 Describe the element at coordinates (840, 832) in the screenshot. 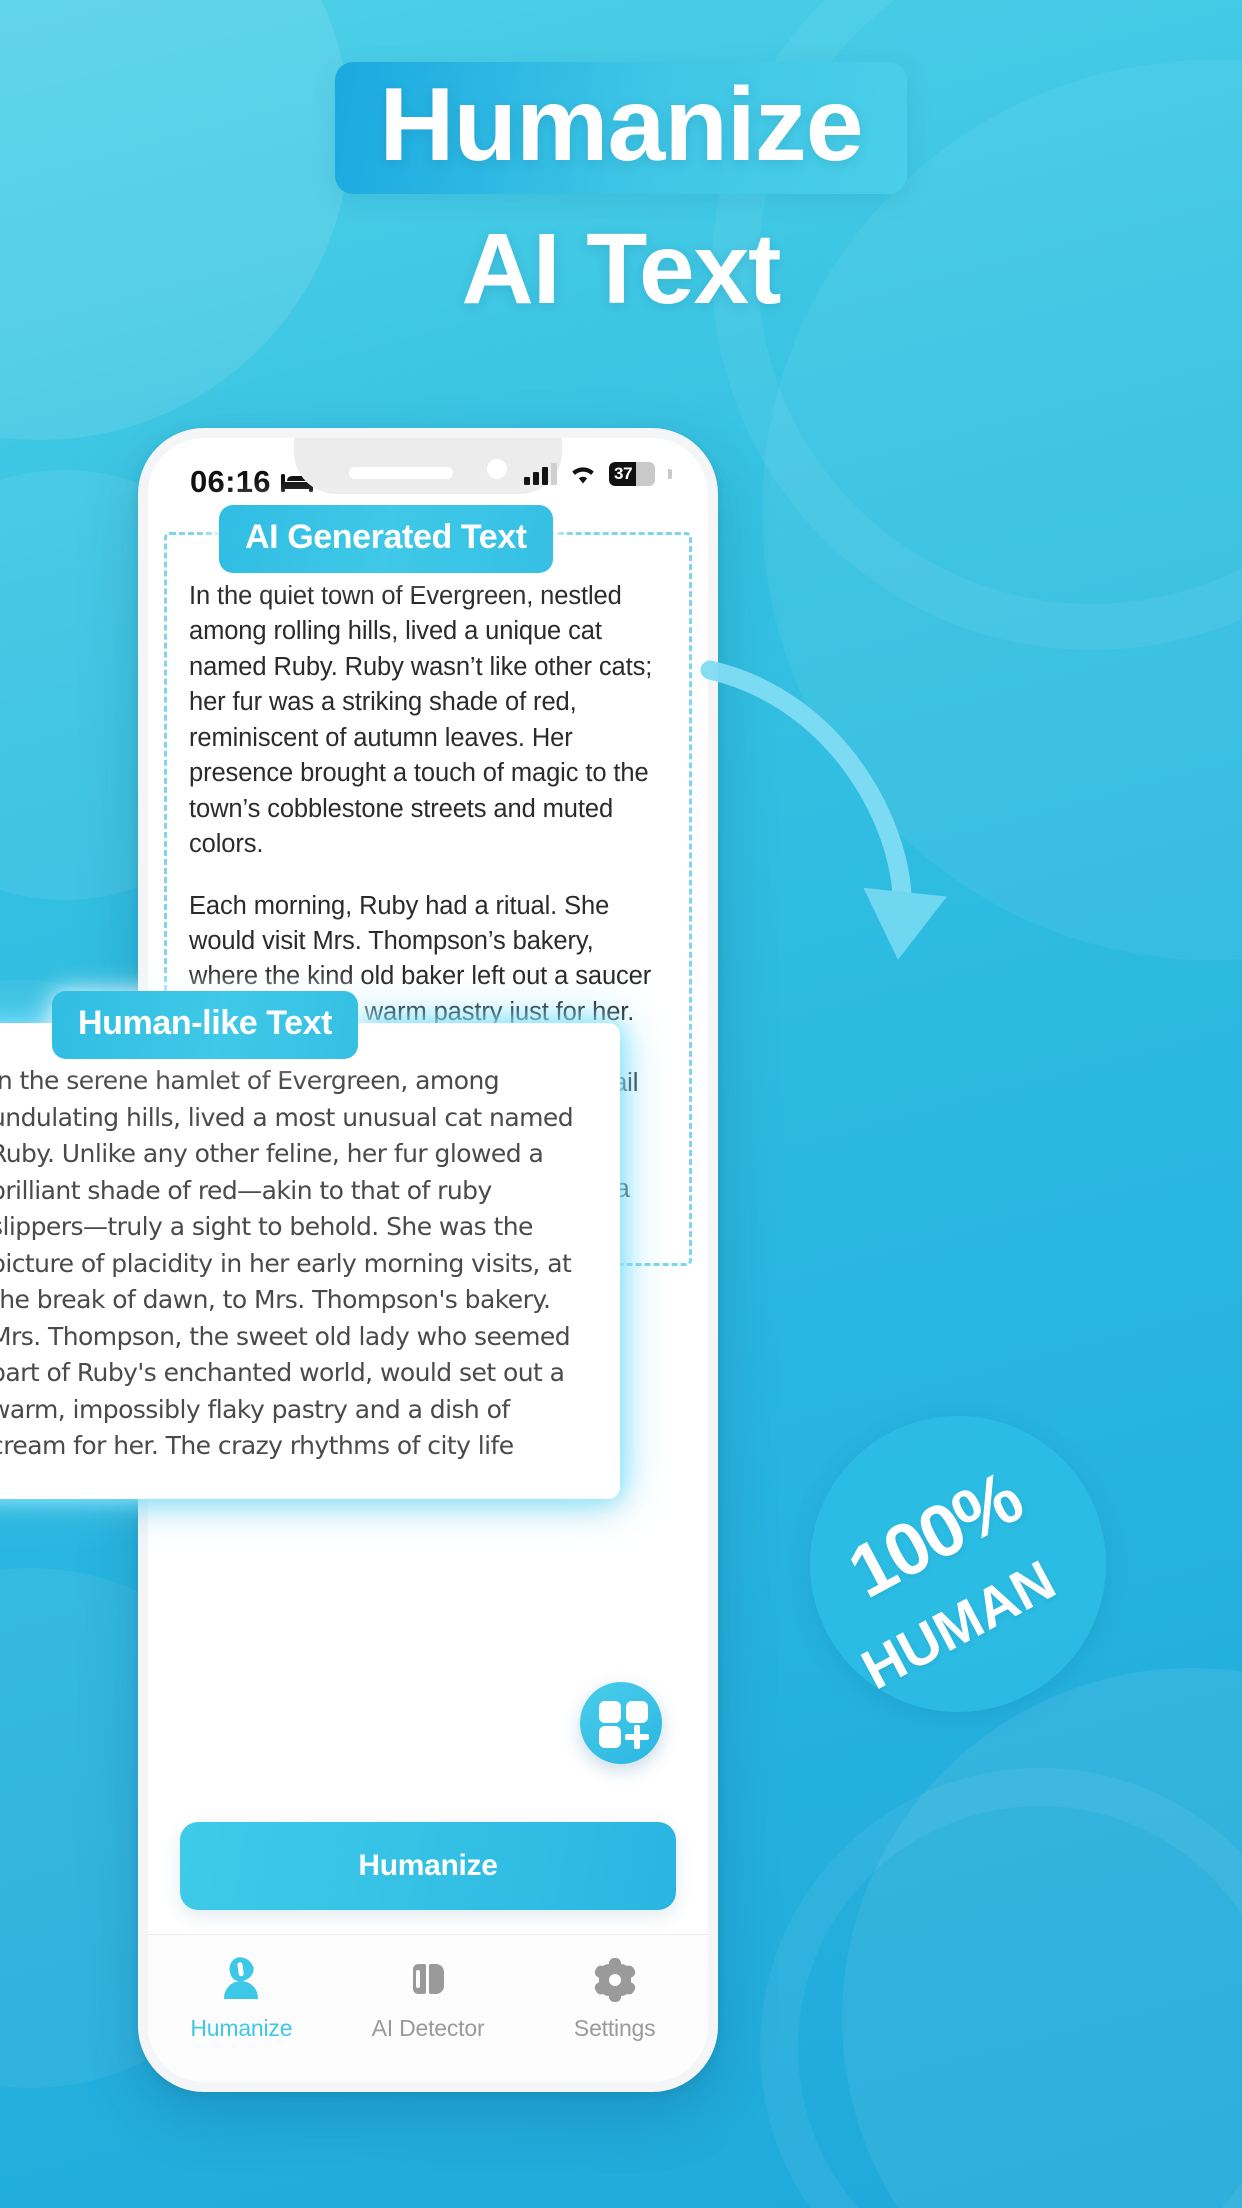

I see `transform-arrow` at that location.